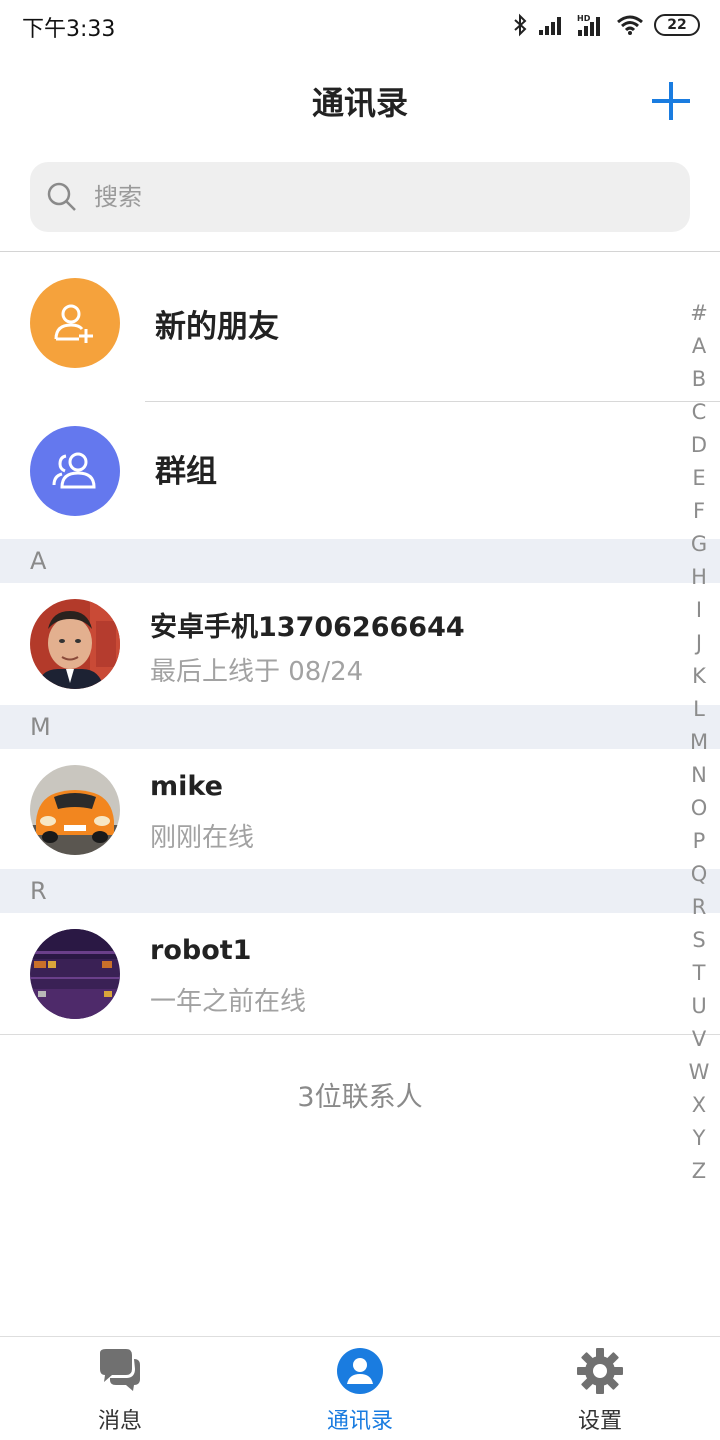 This screenshot has height=1440, width=720. I want to click on index-letter: S, so click(699, 940).